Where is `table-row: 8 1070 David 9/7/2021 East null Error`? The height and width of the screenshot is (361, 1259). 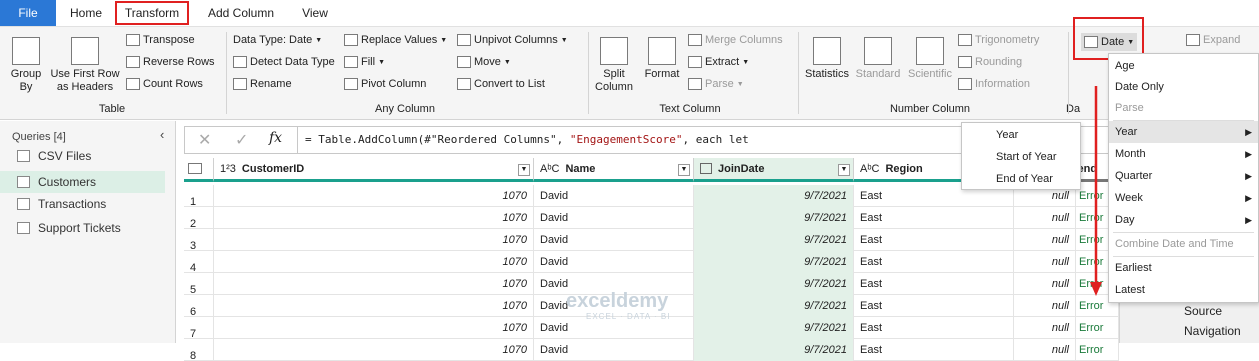
table-row: 8 1070 David 9/7/2021 East null Error is located at coordinates (651, 350).